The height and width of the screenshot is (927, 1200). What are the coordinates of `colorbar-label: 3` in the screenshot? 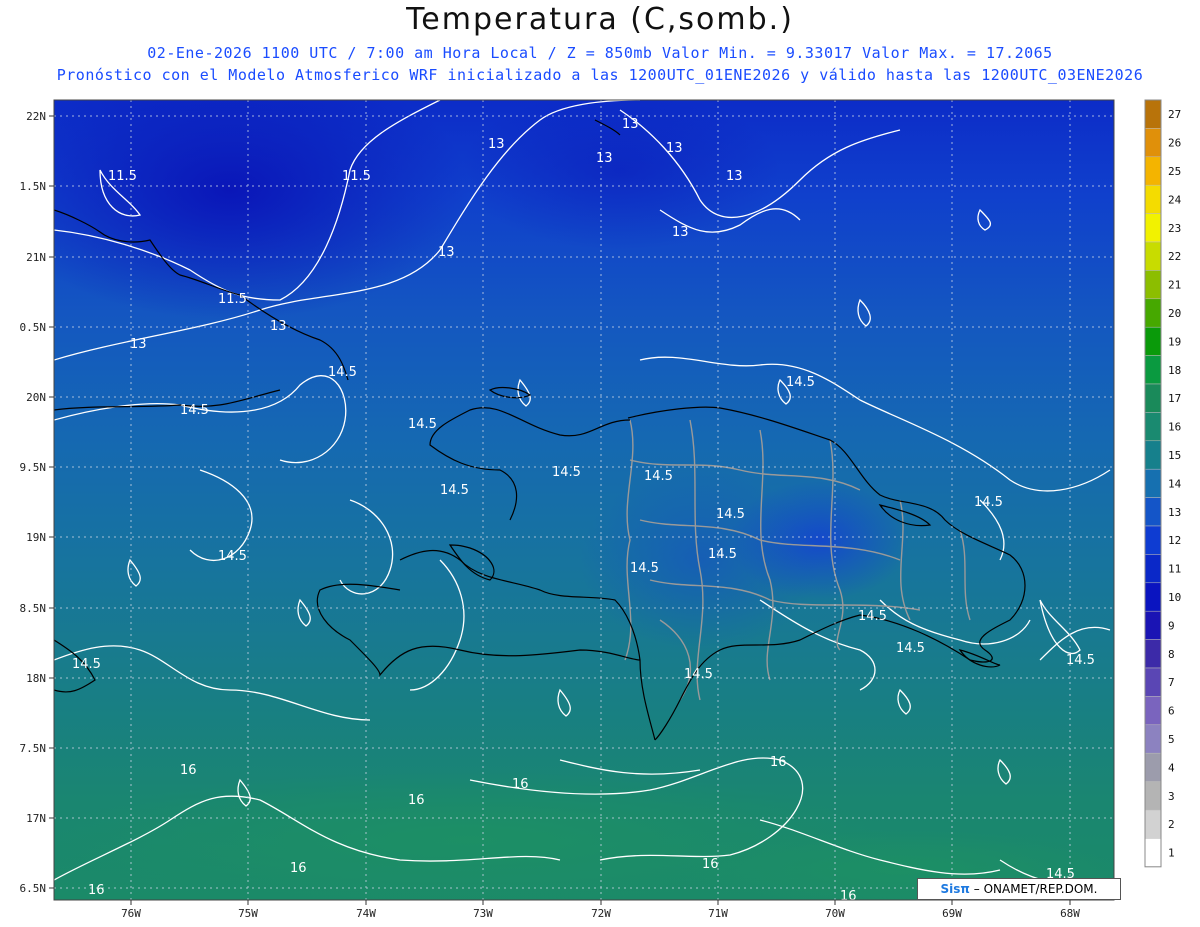 It's located at (1171, 796).